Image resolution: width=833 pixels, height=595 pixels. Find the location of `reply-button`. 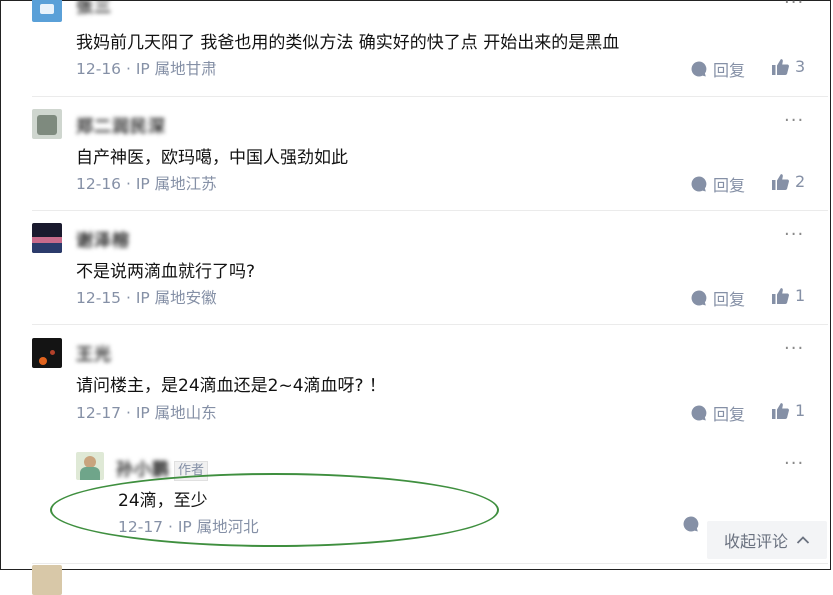

reply-button is located at coordinates (691, 524).